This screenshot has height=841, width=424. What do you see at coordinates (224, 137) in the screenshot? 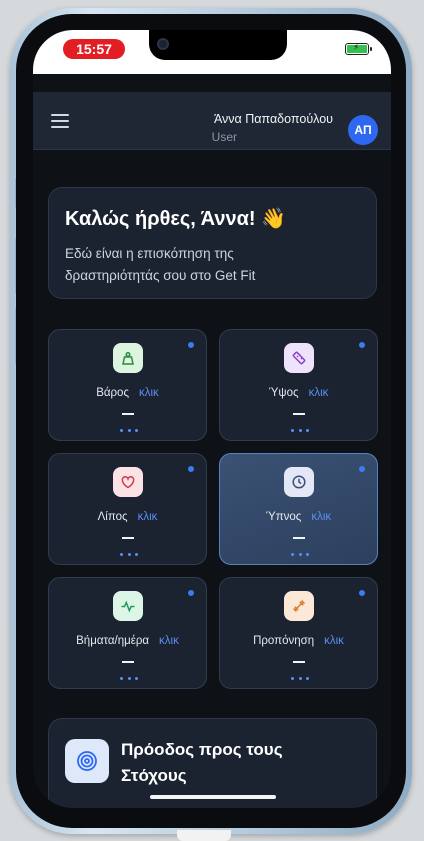
I see `user-role: User` at bounding box center [224, 137].